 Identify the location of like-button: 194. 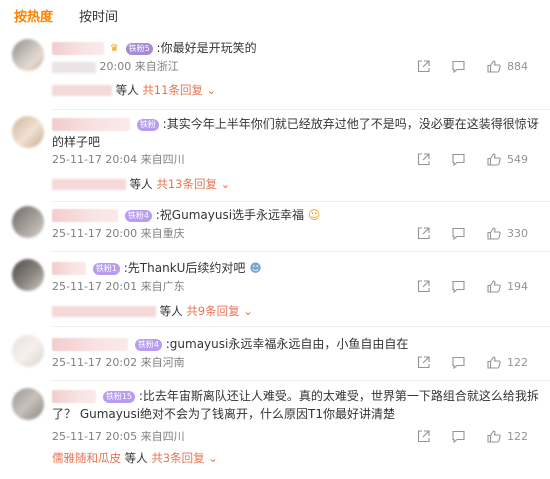
(507, 286).